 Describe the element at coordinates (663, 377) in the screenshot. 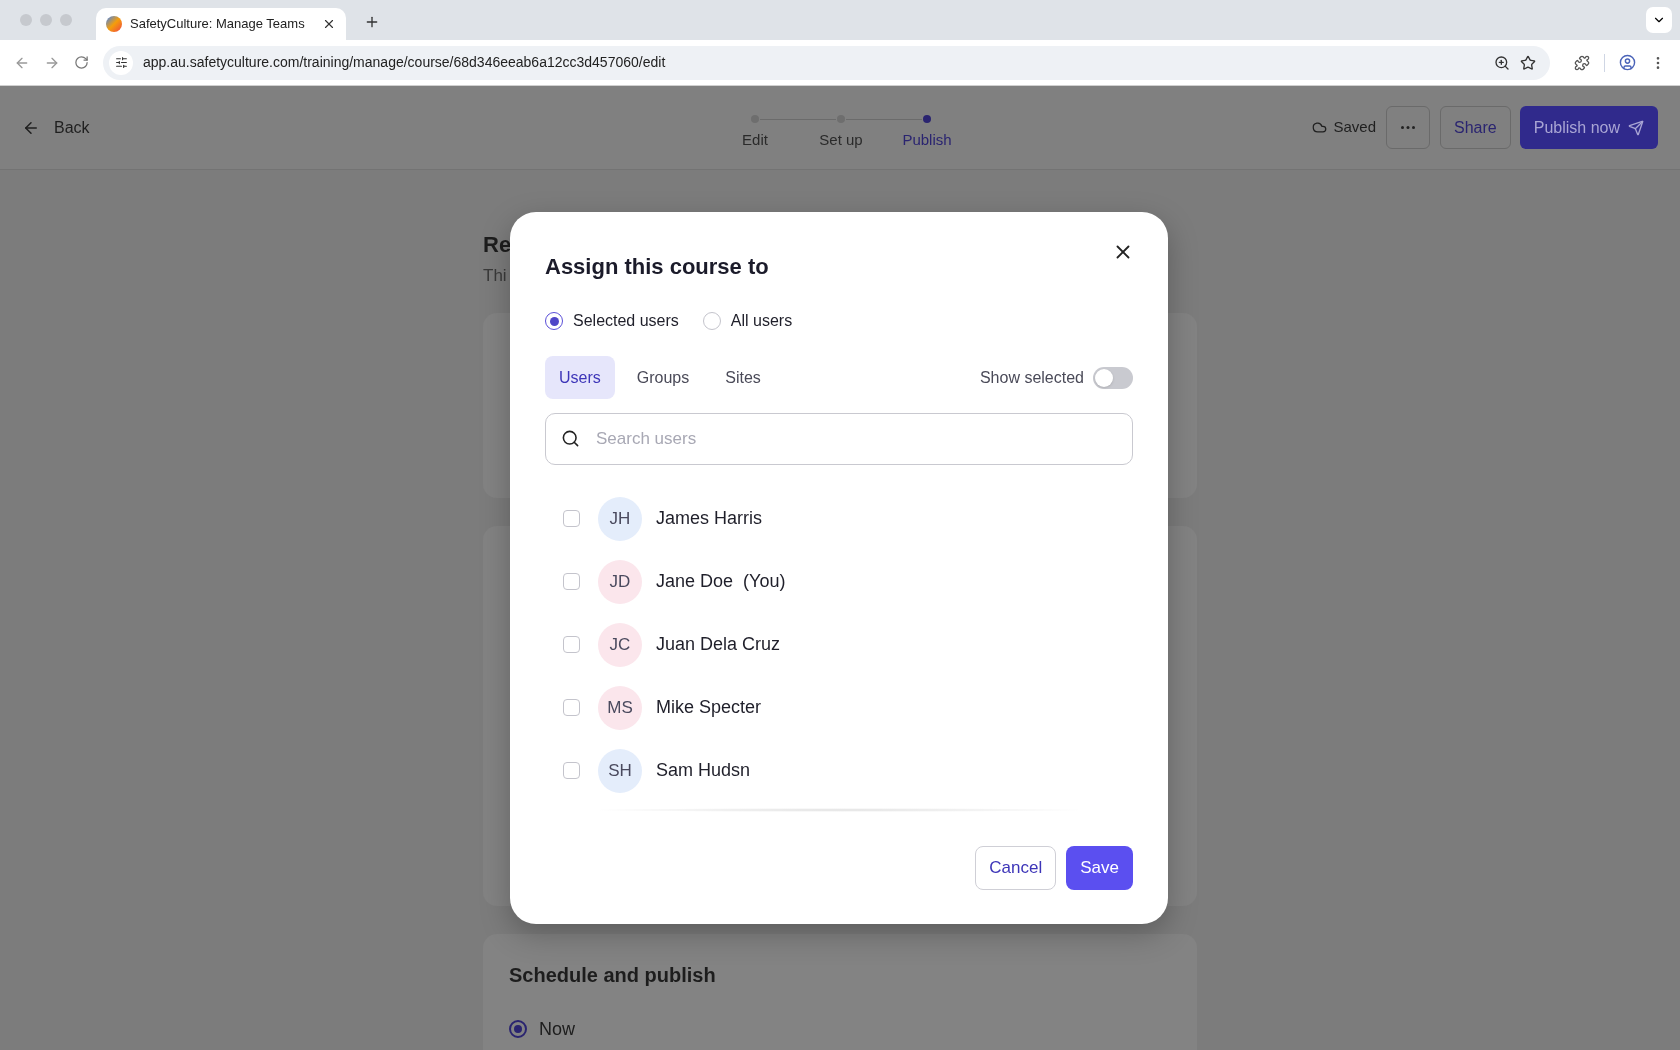

I see `filter-tab: Groups` at that location.